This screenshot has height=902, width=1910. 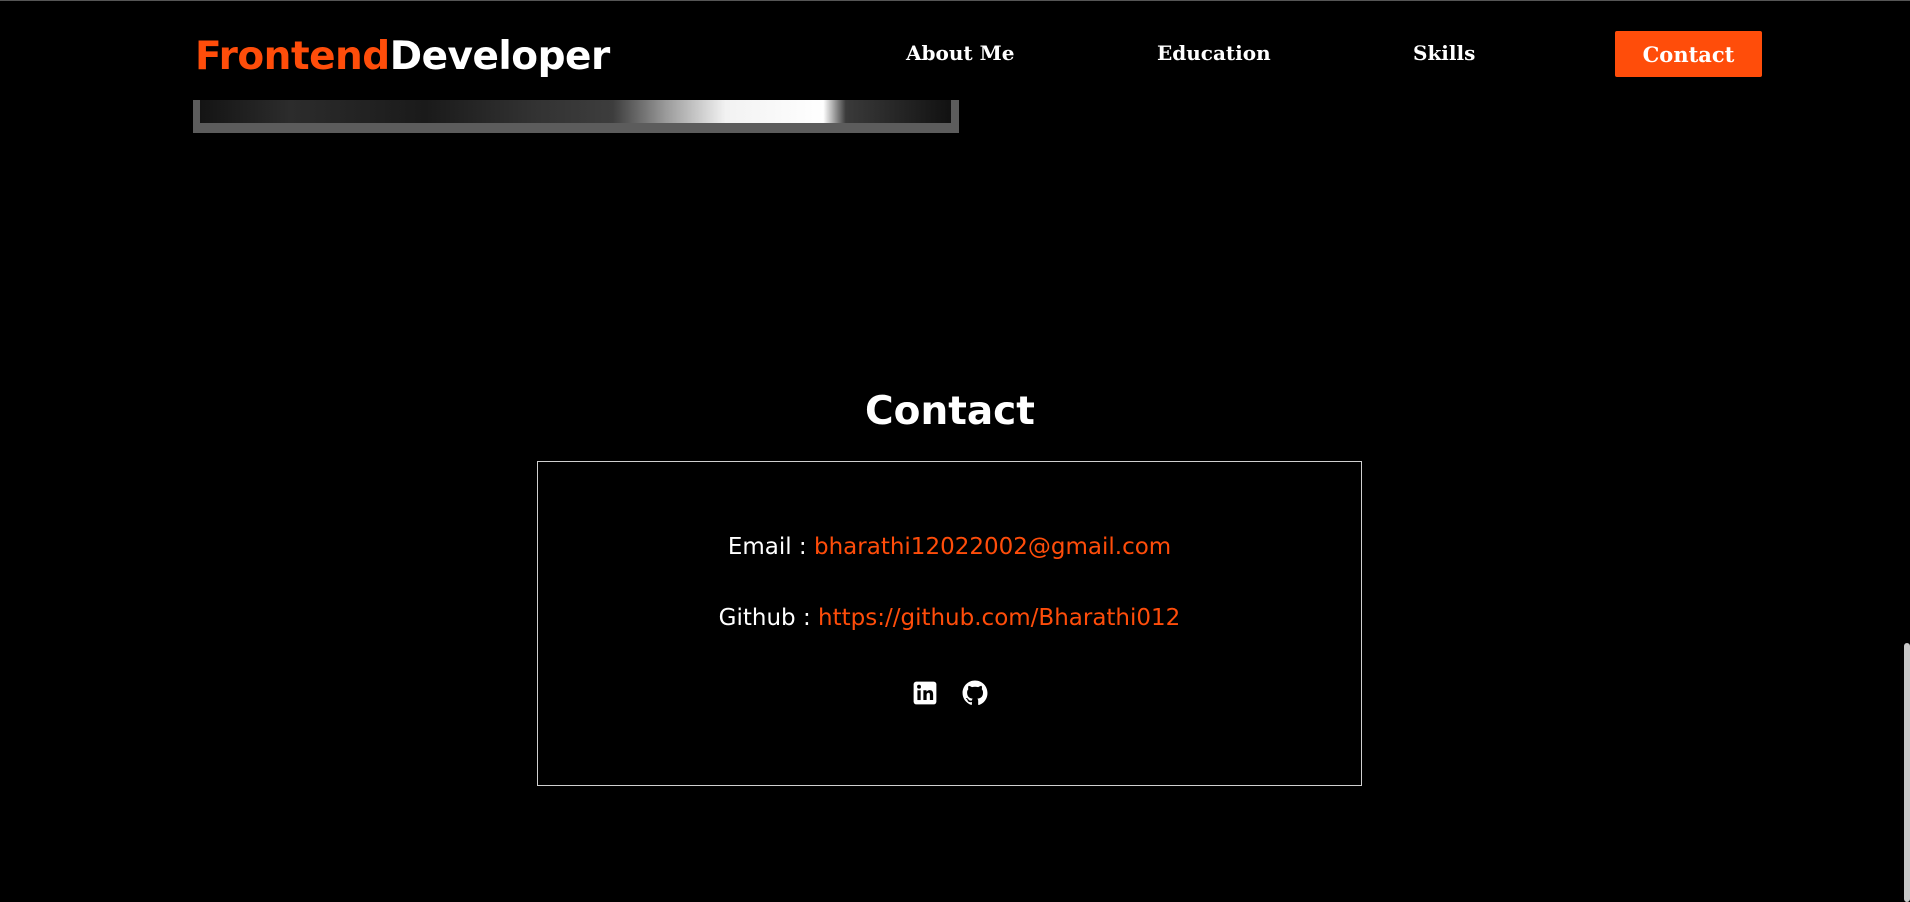 What do you see at coordinates (955, 0) in the screenshot?
I see `window-top-border` at bounding box center [955, 0].